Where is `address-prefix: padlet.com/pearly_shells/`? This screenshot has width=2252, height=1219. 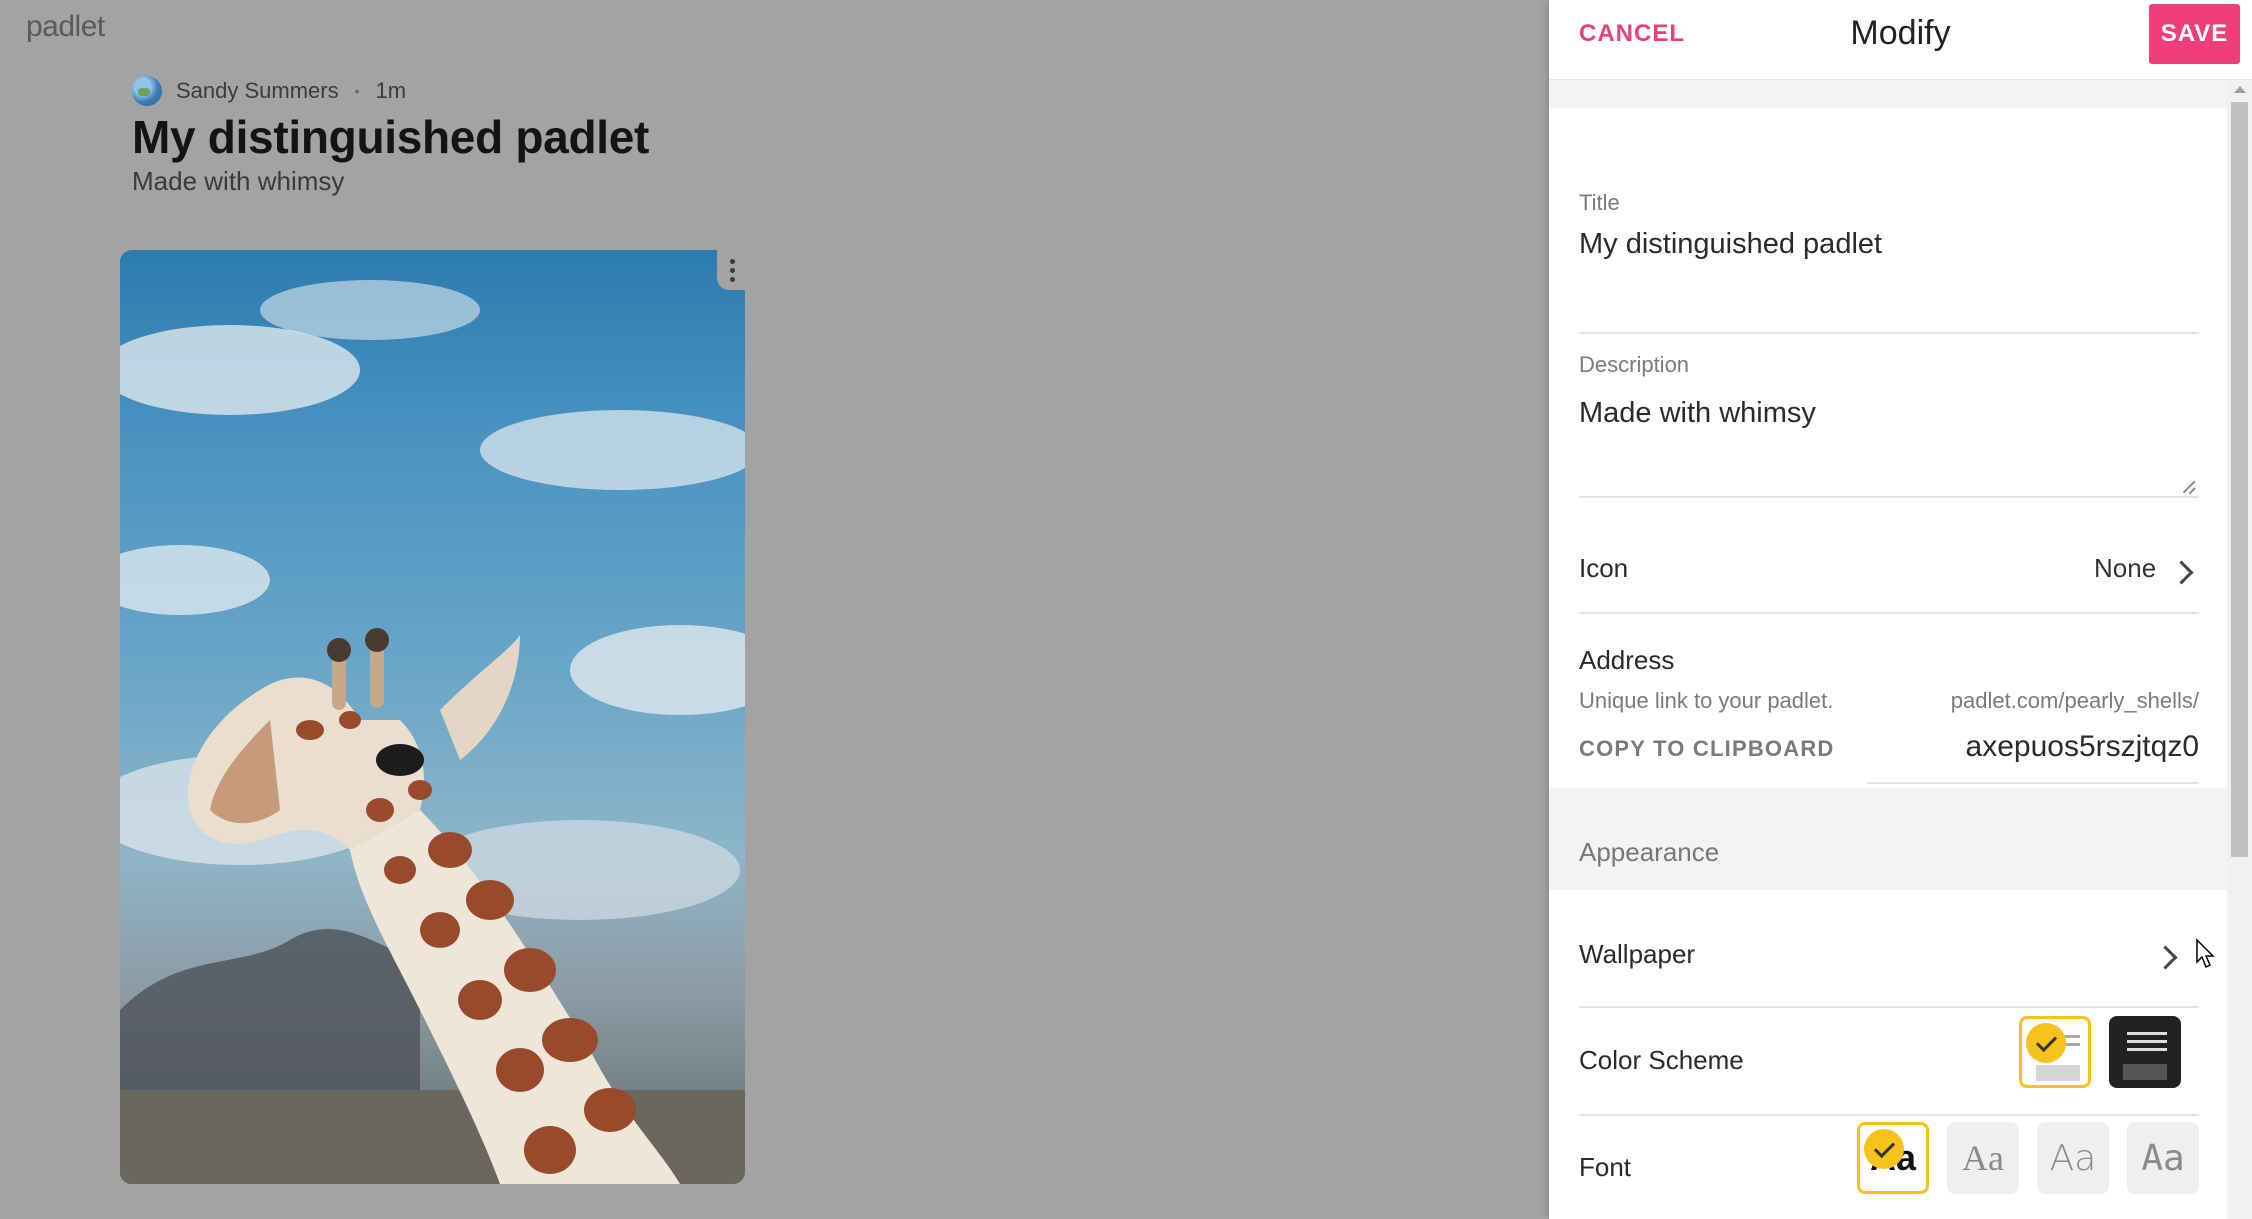 address-prefix: padlet.com/pearly_shells/ is located at coordinates (2074, 700).